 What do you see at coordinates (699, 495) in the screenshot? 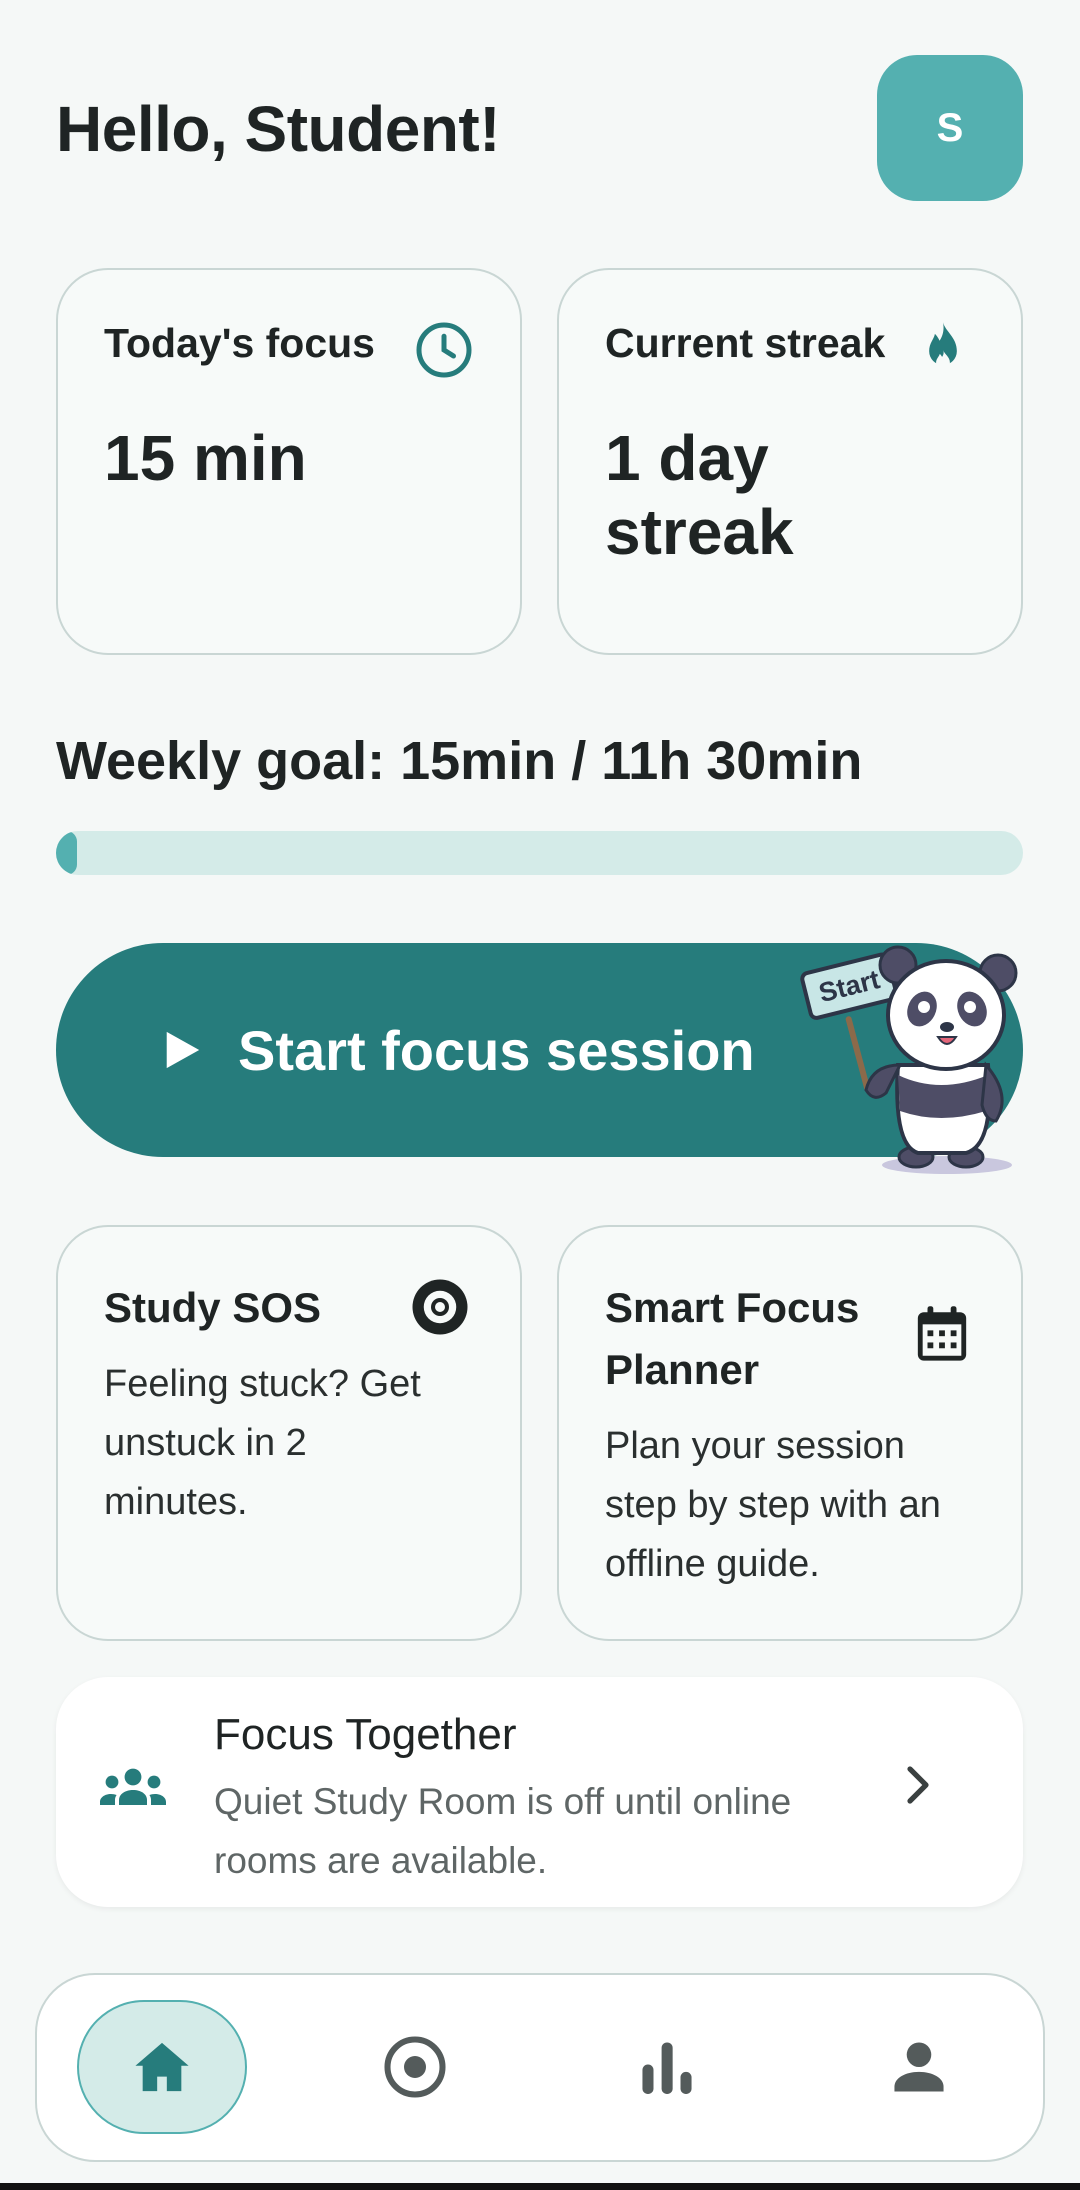
I see `current-streak-value: 1 day streak` at bounding box center [699, 495].